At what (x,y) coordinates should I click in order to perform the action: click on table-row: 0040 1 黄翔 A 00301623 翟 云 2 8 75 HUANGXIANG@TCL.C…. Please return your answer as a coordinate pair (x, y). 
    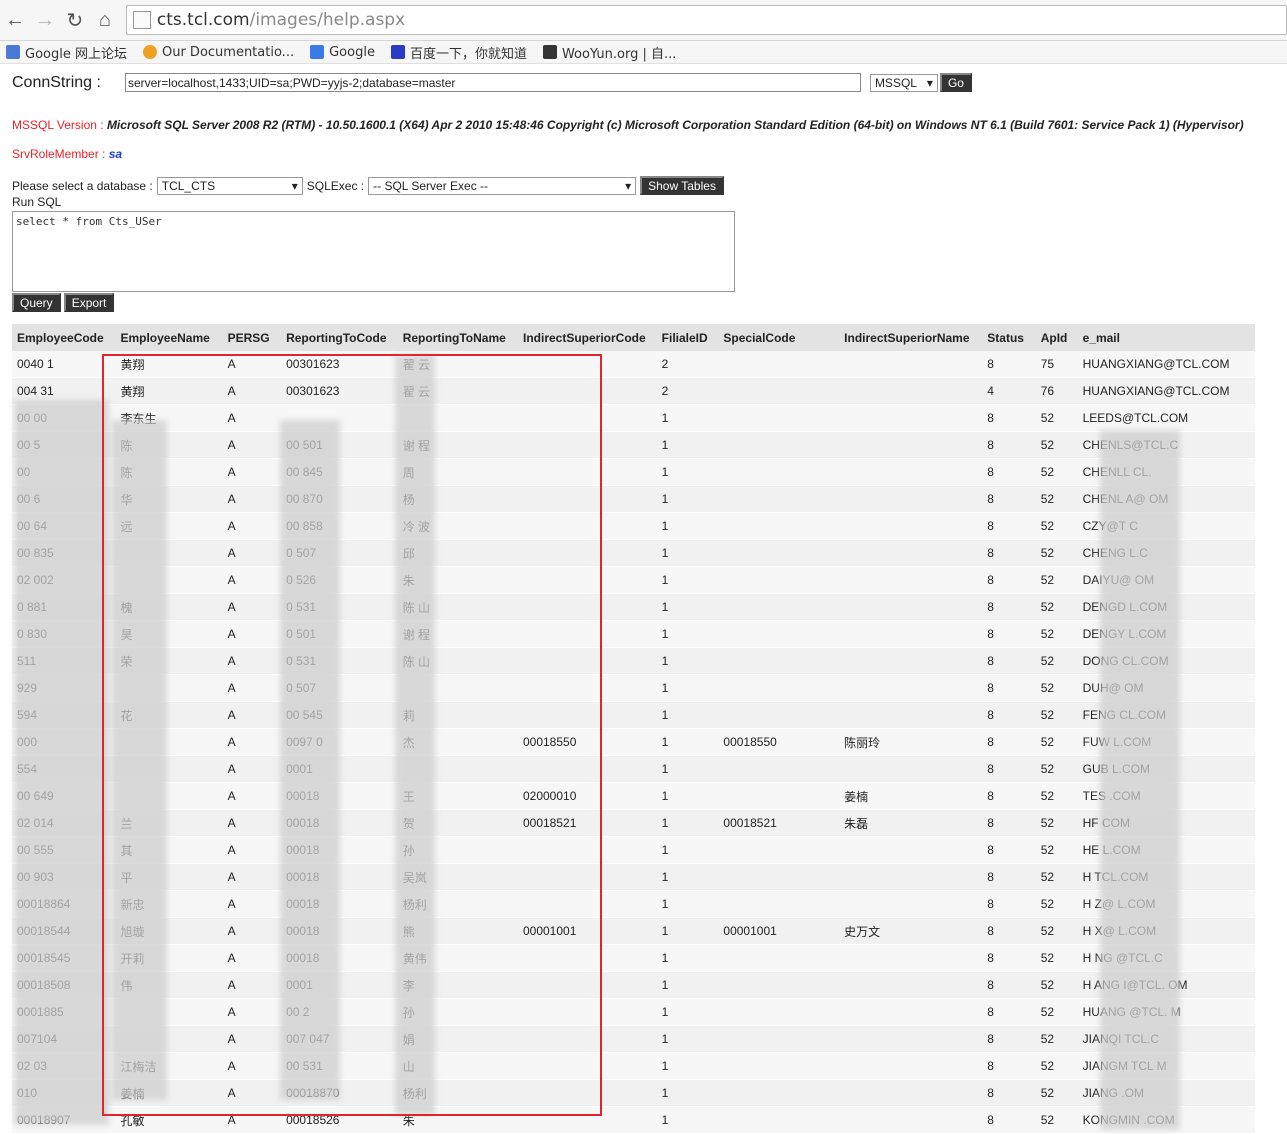
    Looking at the image, I should click on (633, 364).